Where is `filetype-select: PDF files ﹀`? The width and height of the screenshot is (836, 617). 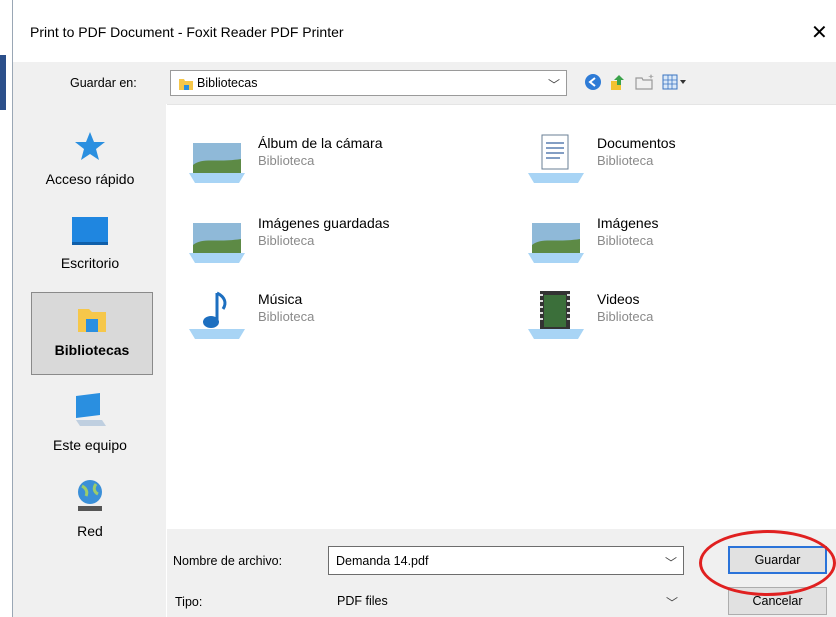
filetype-select: PDF files ﹀ is located at coordinates (506, 601).